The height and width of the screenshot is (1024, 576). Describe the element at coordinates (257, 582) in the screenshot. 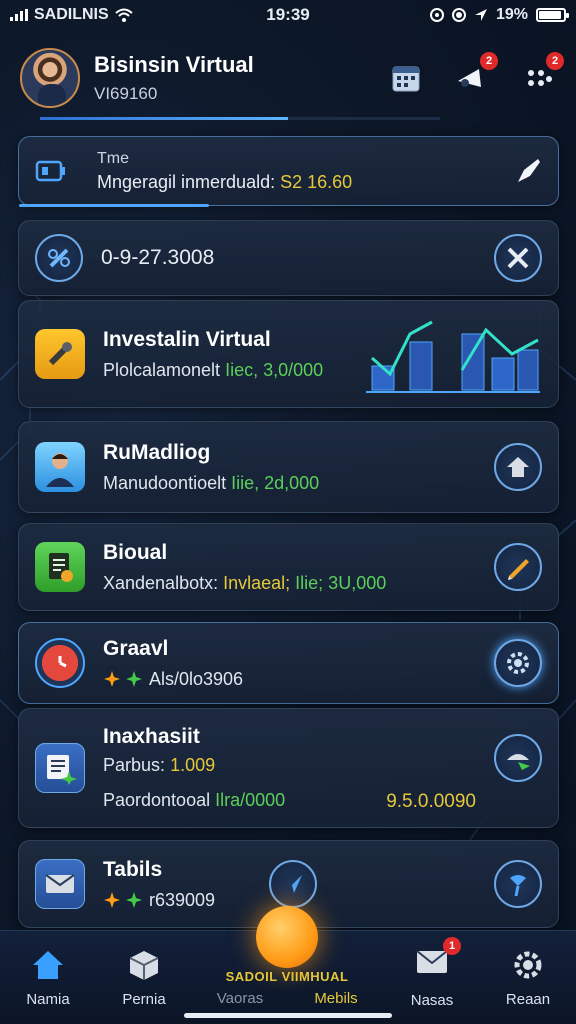

I see `card-highlight: Invlaeal;` at that location.